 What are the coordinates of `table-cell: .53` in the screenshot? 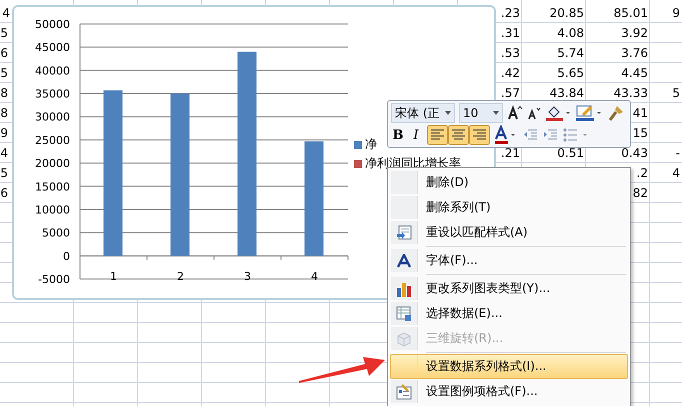 It's located at (510, 53).